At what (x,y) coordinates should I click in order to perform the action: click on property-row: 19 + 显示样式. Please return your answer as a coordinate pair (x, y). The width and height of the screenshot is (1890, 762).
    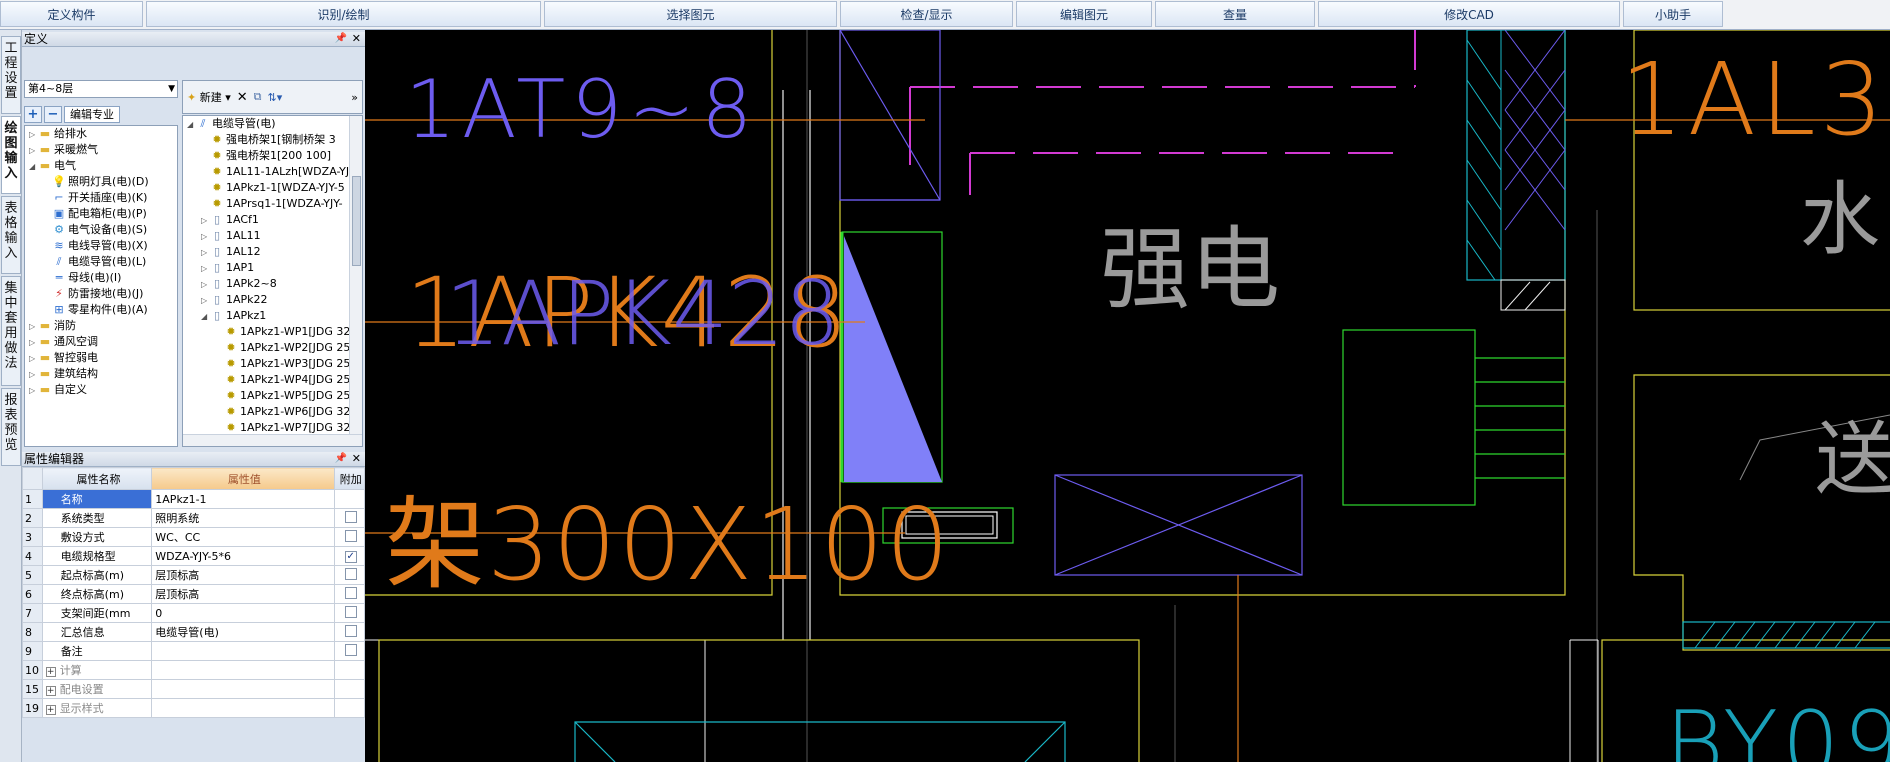
    Looking at the image, I should click on (193, 708).